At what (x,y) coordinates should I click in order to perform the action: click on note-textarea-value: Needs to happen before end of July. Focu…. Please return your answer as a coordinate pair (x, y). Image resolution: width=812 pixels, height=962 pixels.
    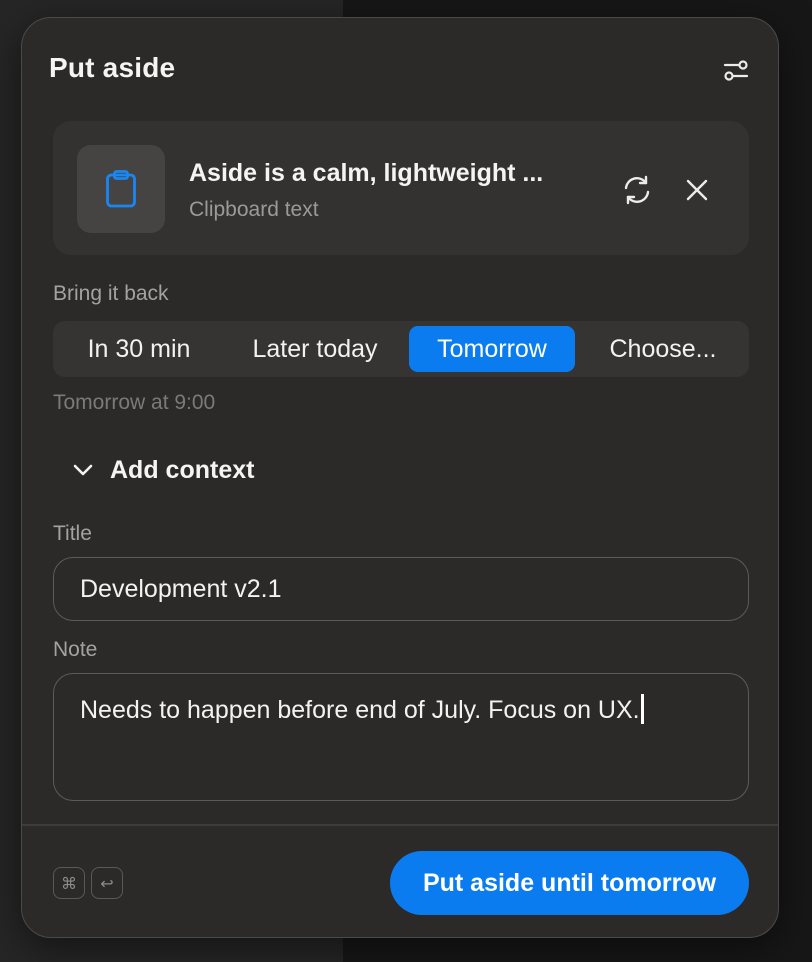
    Looking at the image, I should click on (360, 710).